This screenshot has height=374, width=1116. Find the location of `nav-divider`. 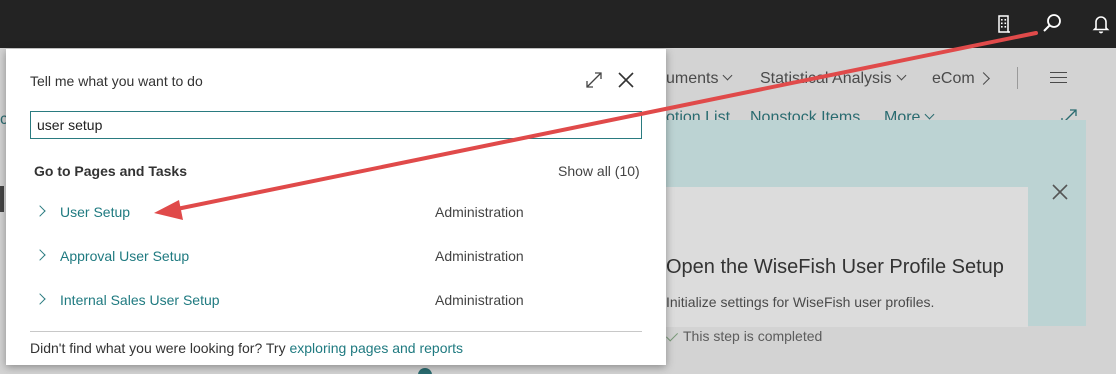

nav-divider is located at coordinates (1017, 78).